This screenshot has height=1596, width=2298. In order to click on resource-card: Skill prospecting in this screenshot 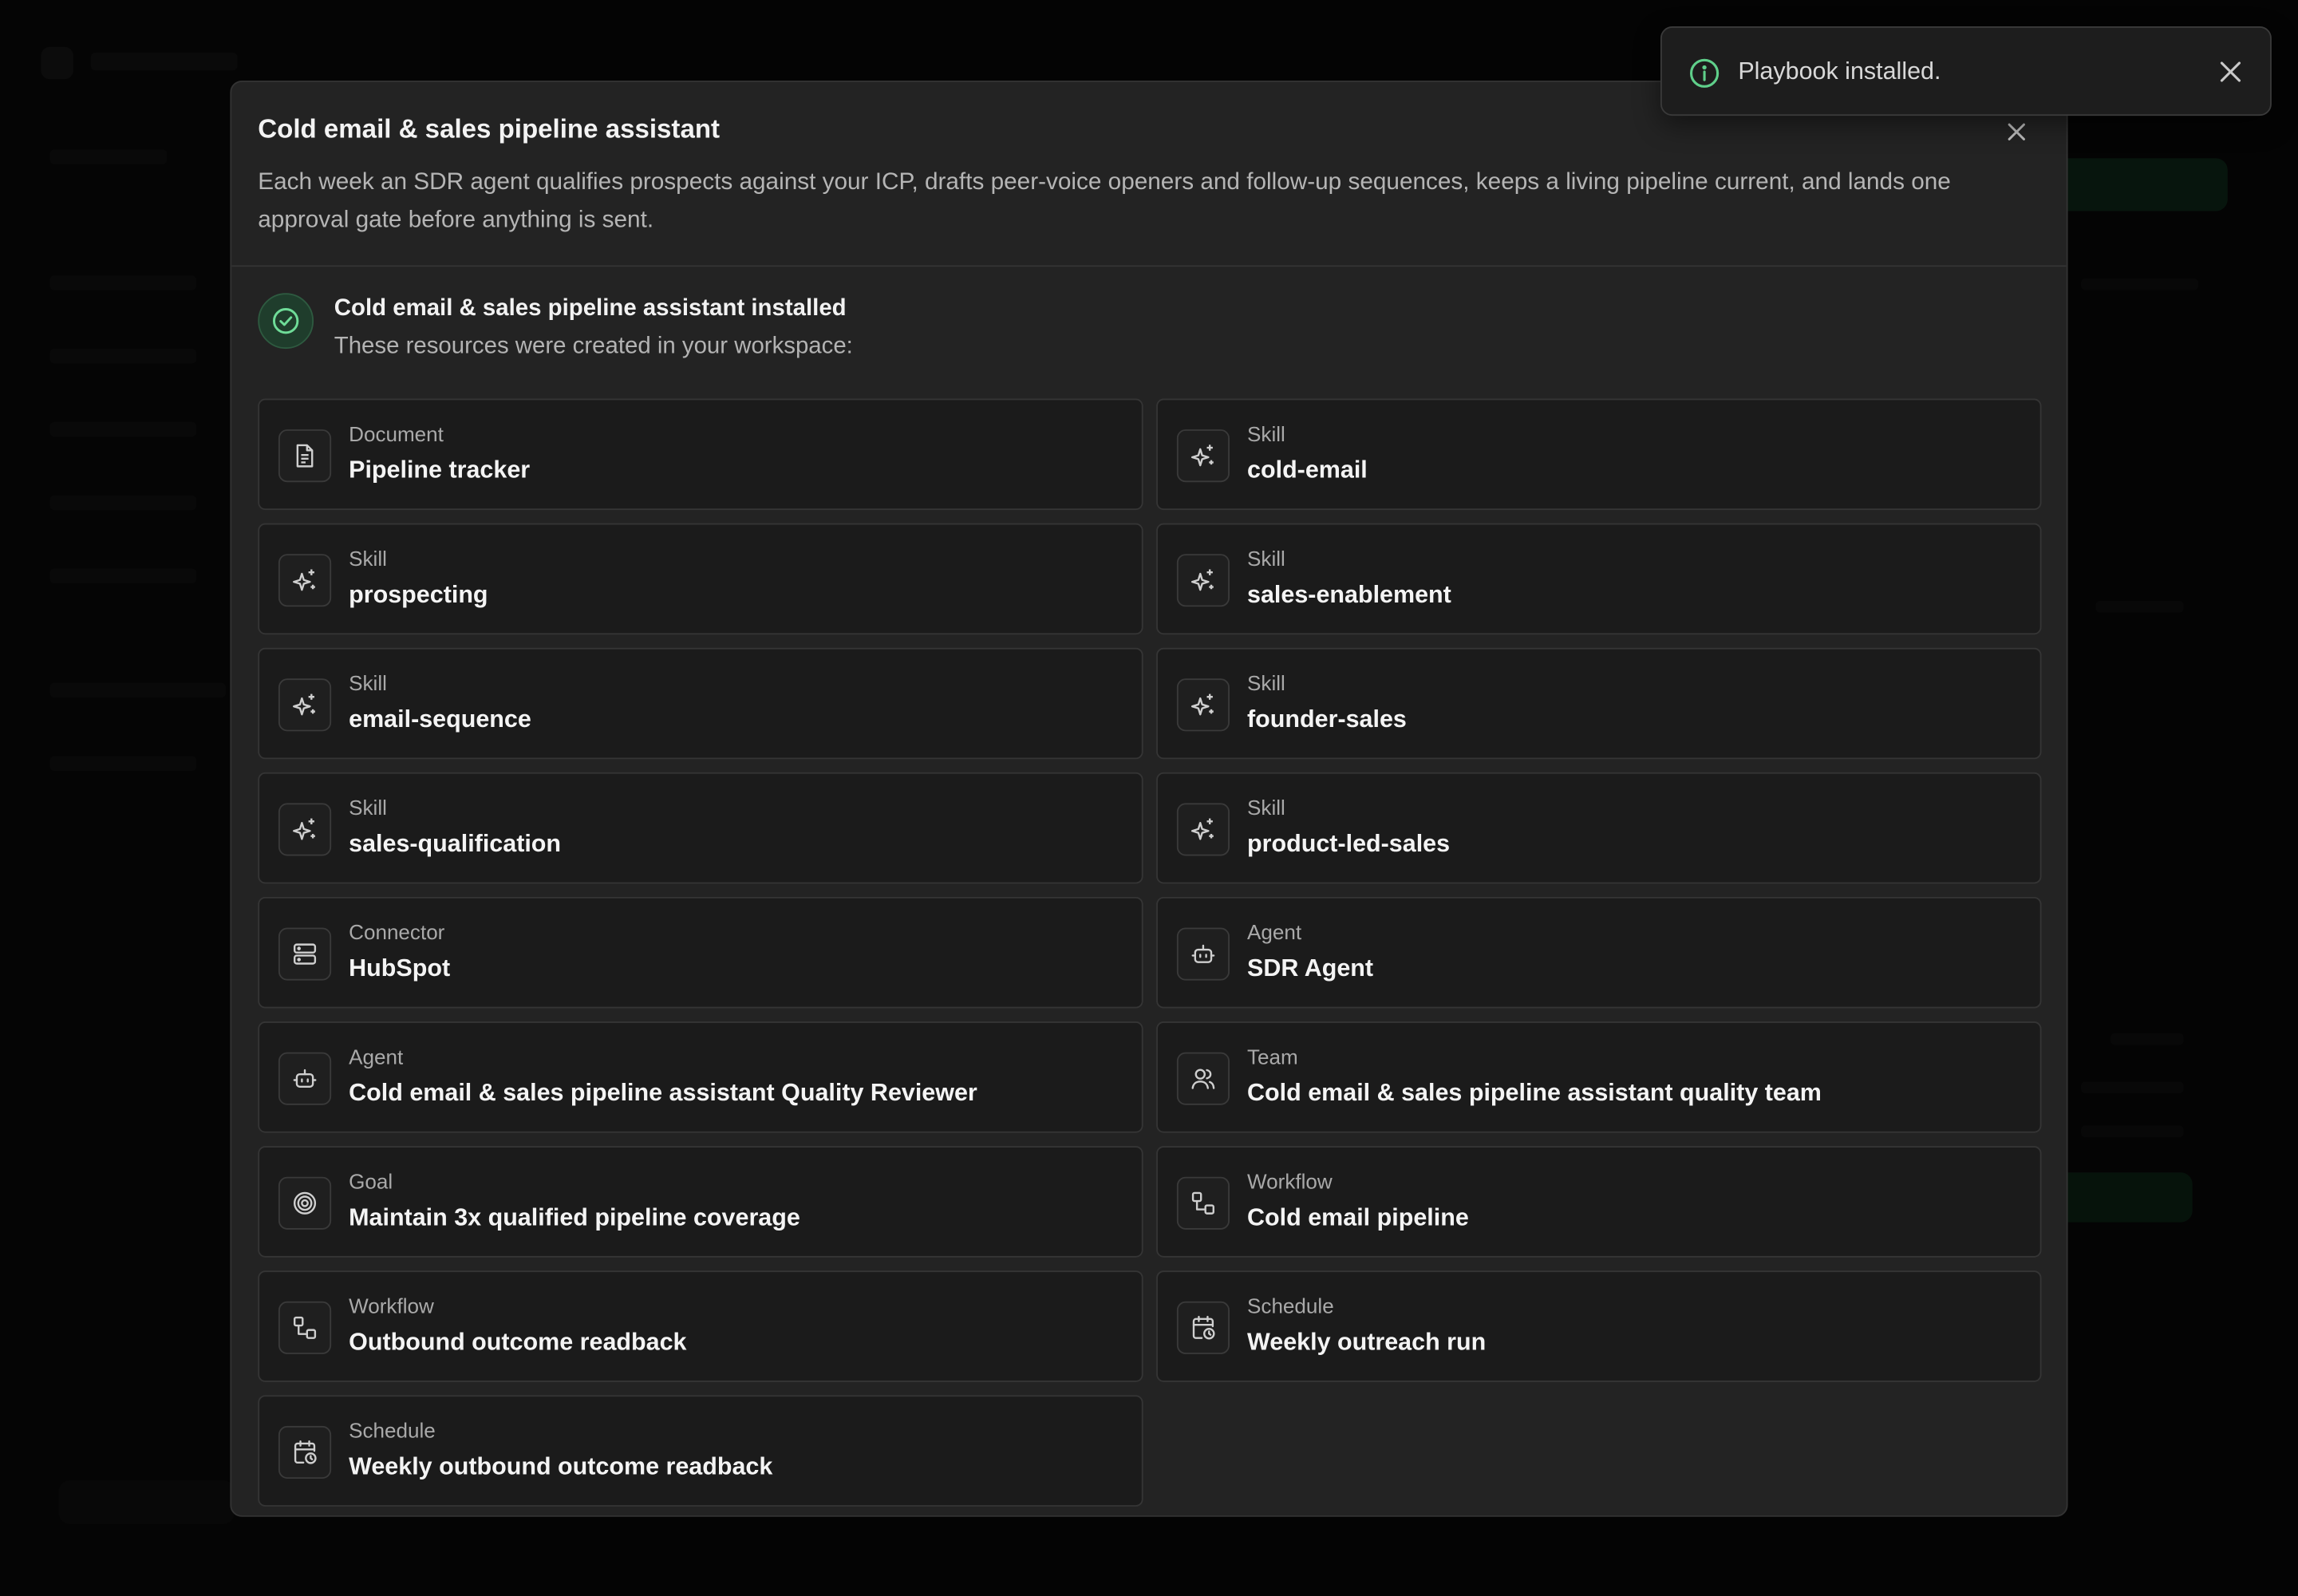, I will do `click(701, 579)`.